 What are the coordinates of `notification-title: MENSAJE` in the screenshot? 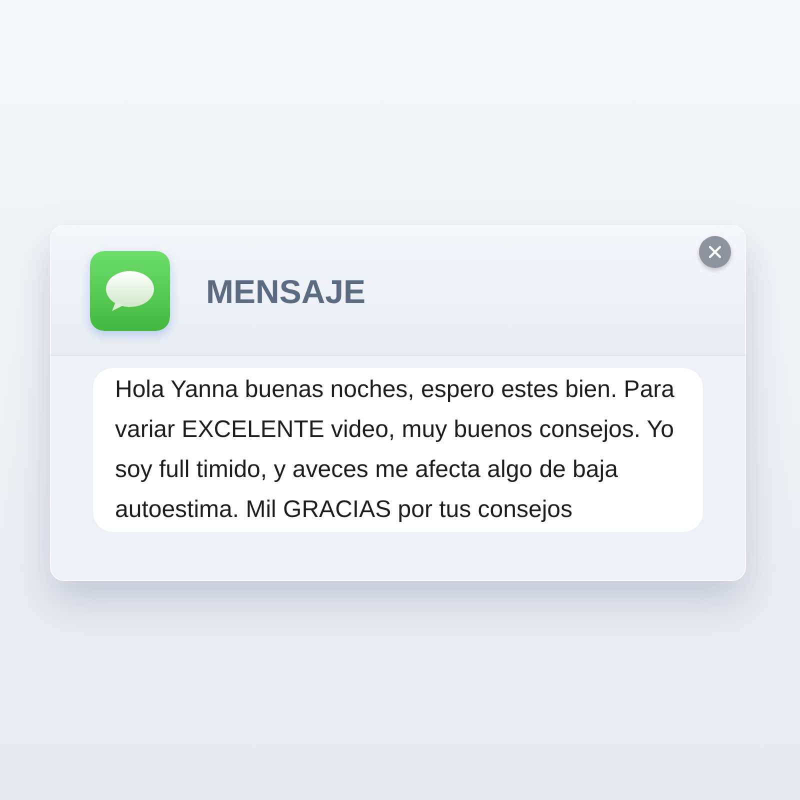 It's located at (286, 292).